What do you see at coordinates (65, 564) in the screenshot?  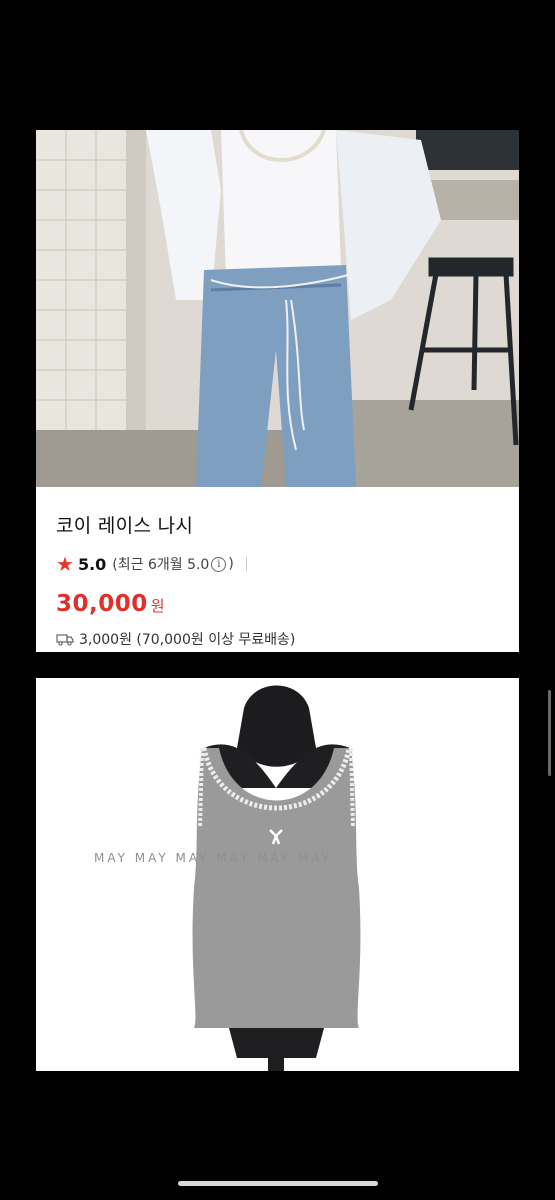 I see `star-icon: ★` at bounding box center [65, 564].